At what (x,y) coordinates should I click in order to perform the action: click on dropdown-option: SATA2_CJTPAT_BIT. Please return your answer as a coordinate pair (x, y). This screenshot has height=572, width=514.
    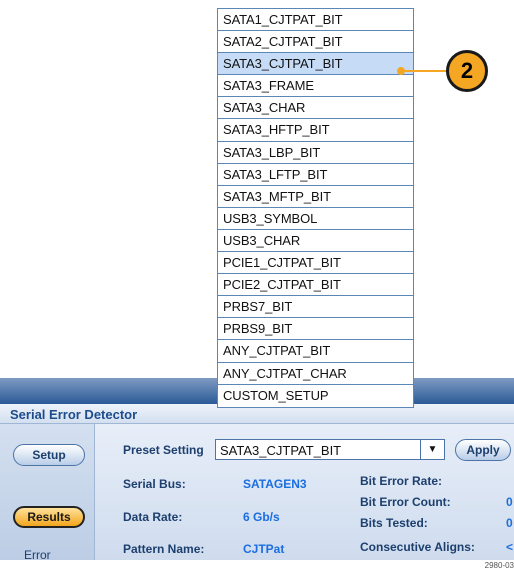
    Looking at the image, I should click on (315, 42).